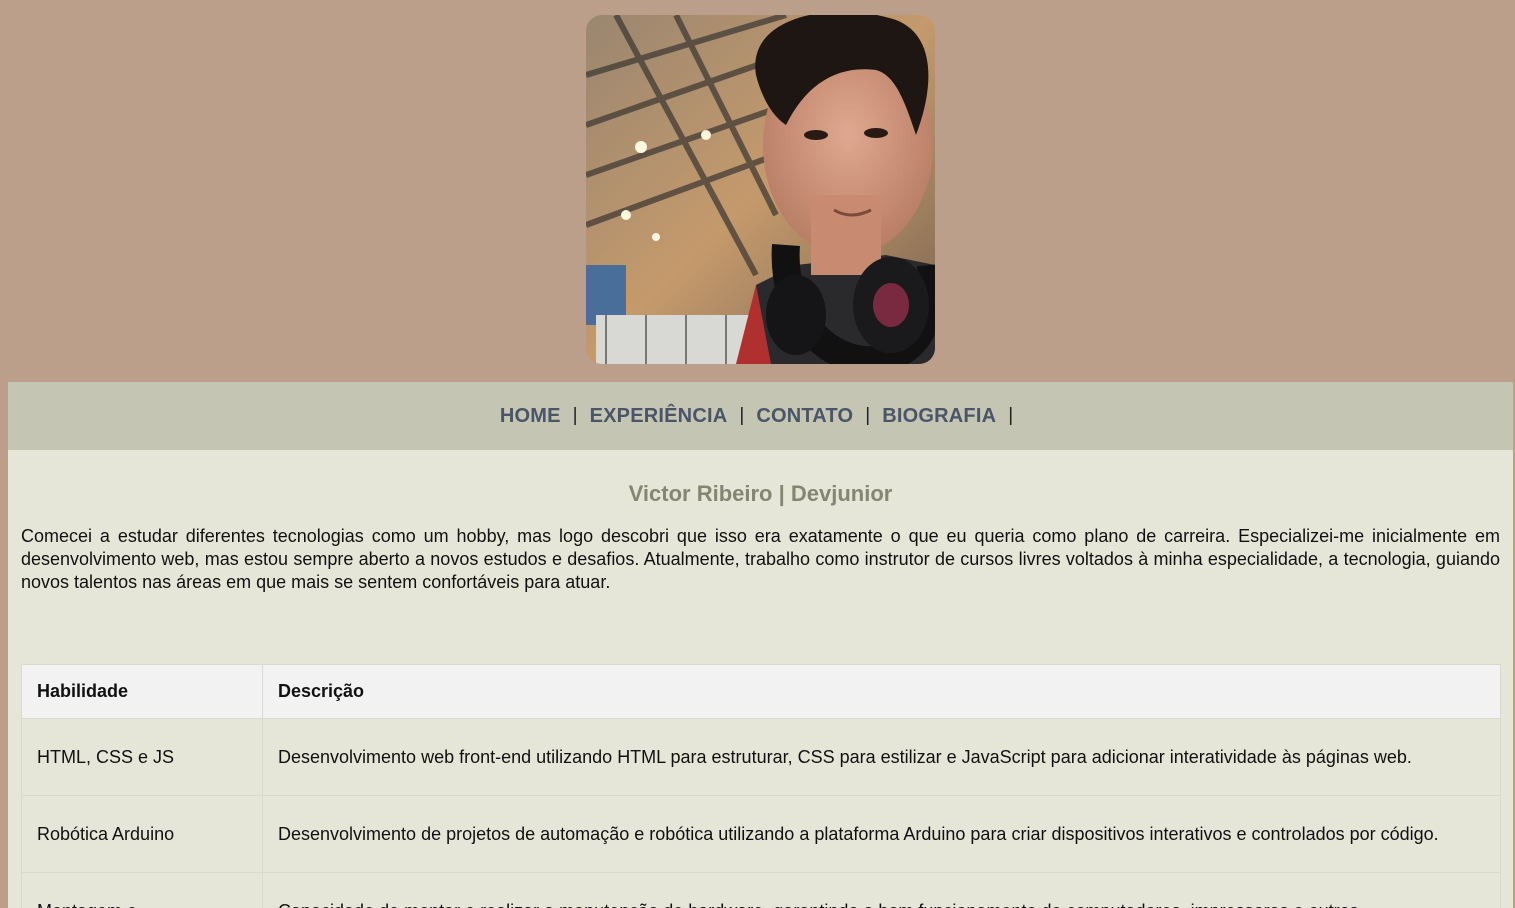 This screenshot has width=1515, height=908. I want to click on skill-cell: Robótica Arduino, so click(142, 834).